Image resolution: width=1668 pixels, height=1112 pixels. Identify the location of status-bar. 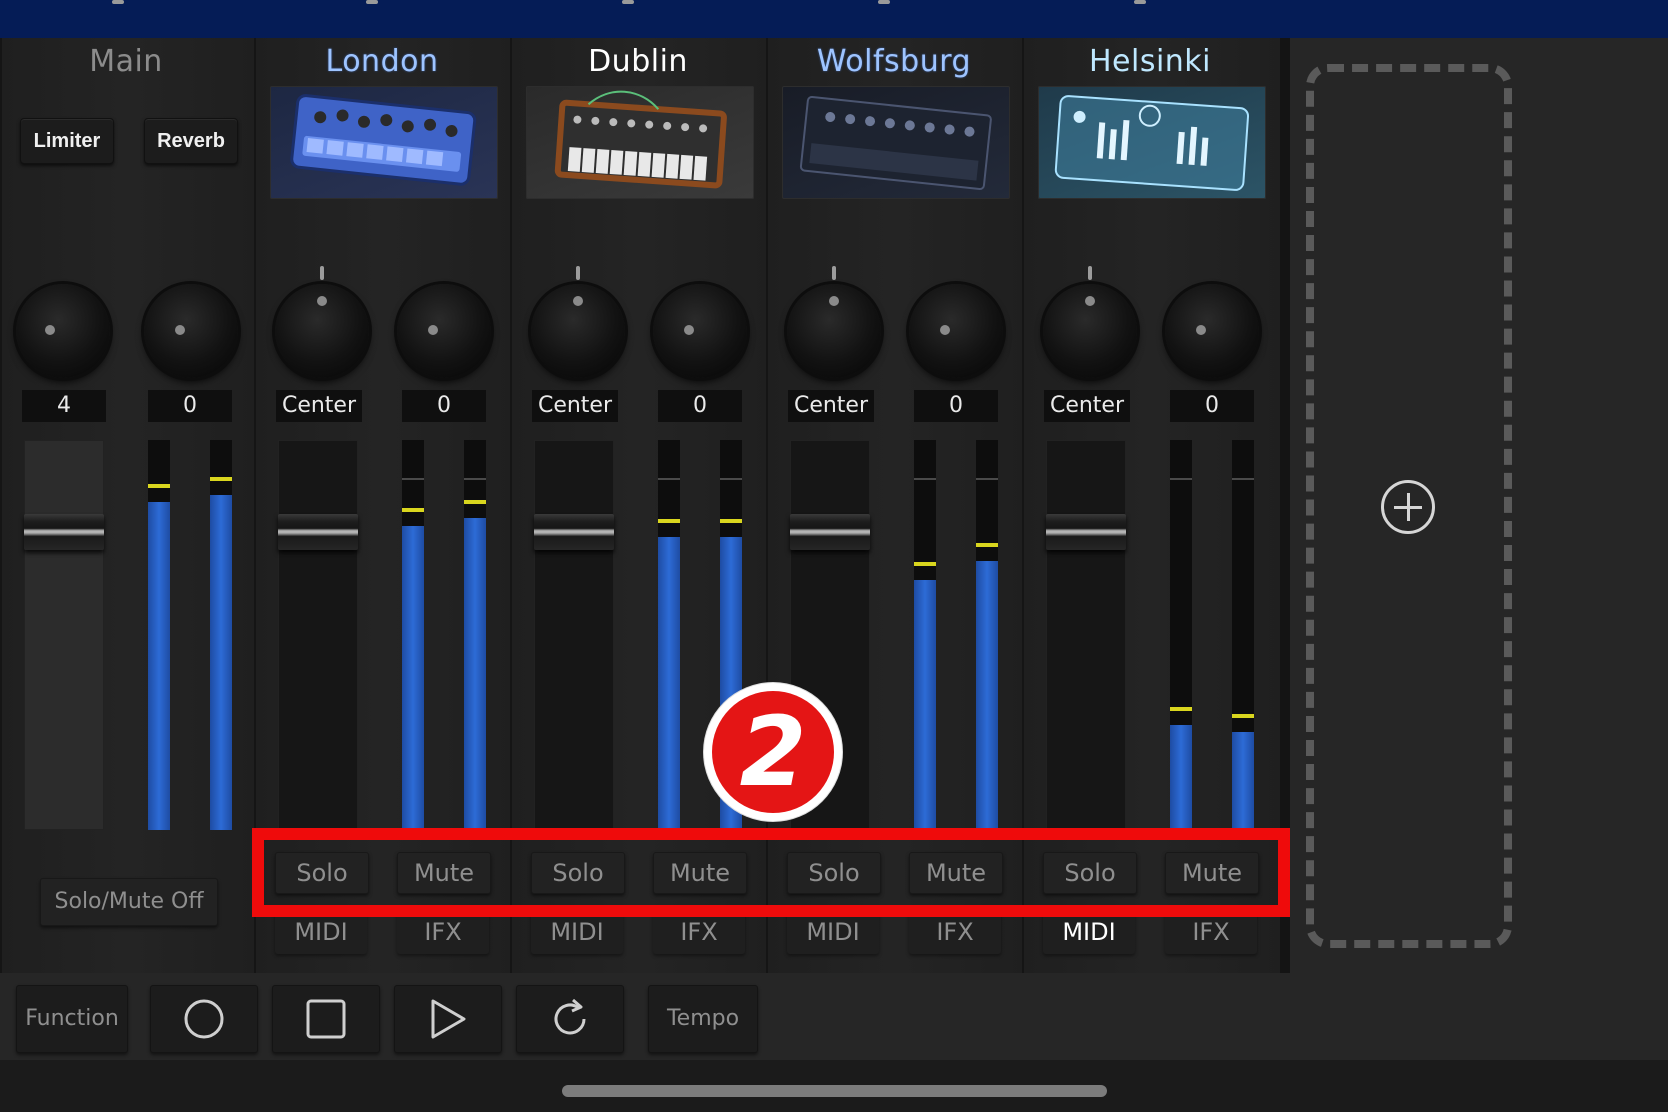
(834, 19).